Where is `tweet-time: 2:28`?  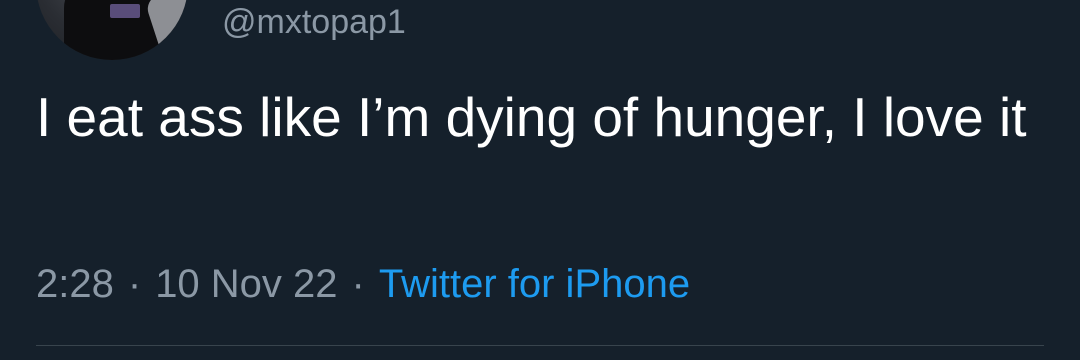 tweet-time: 2:28 is located at coordinates (75, 284).